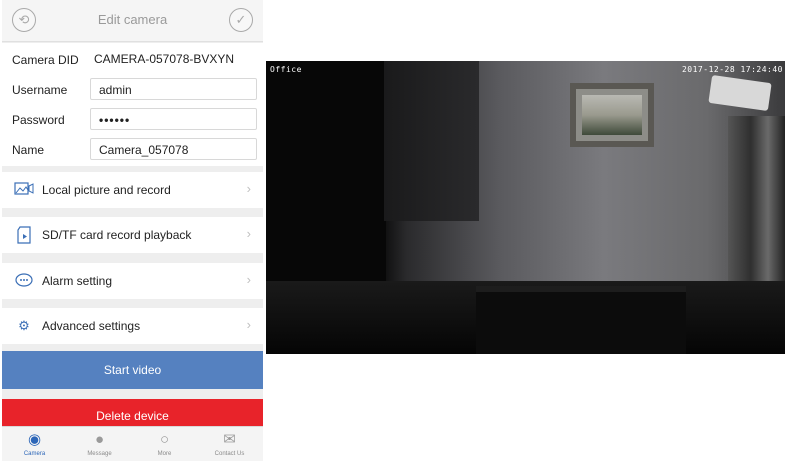 Image resolution: width=785 pixels, height=461 pixels. What do you see at coordinates (173, 89) in the screenshot?
I see `username-field: admin` at bounding box center [173, 89].